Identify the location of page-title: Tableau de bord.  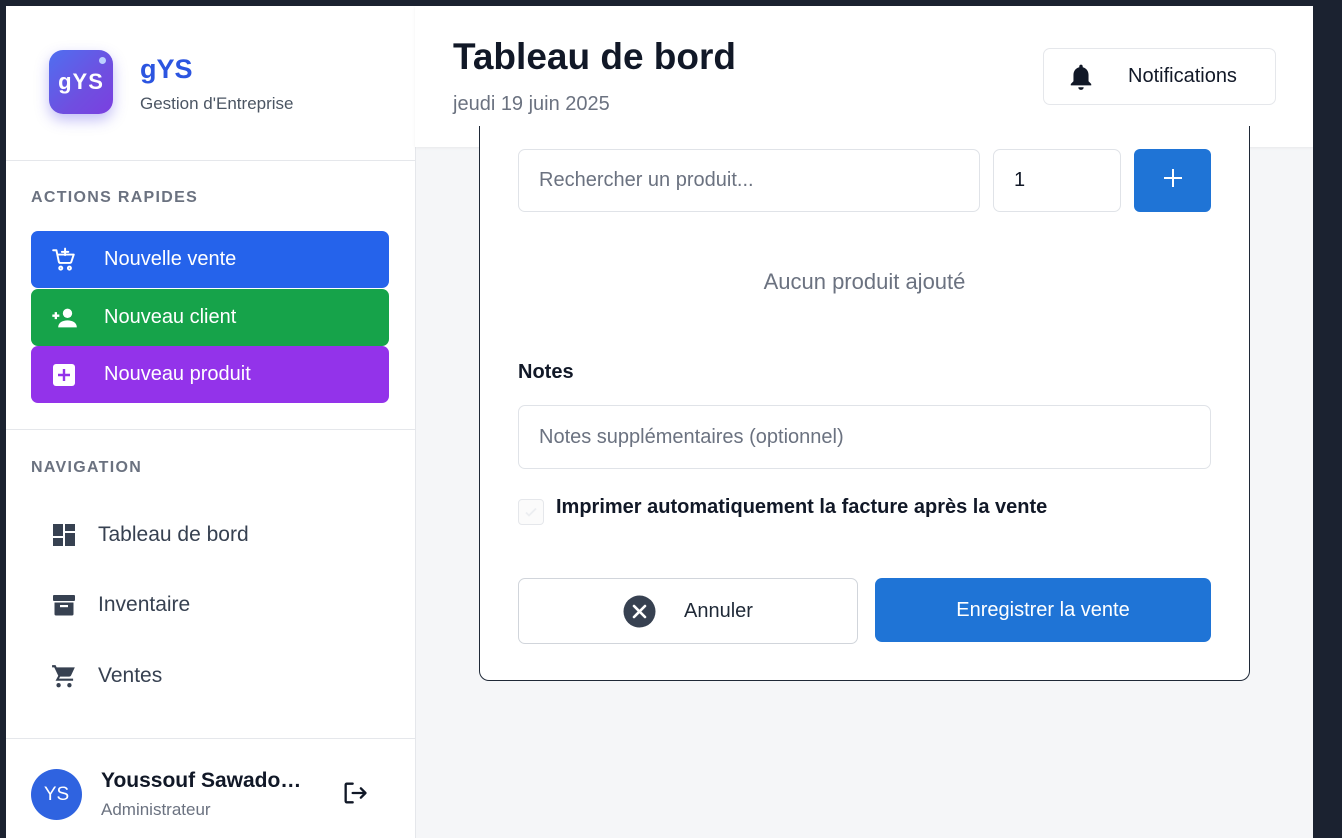
(595, 56).